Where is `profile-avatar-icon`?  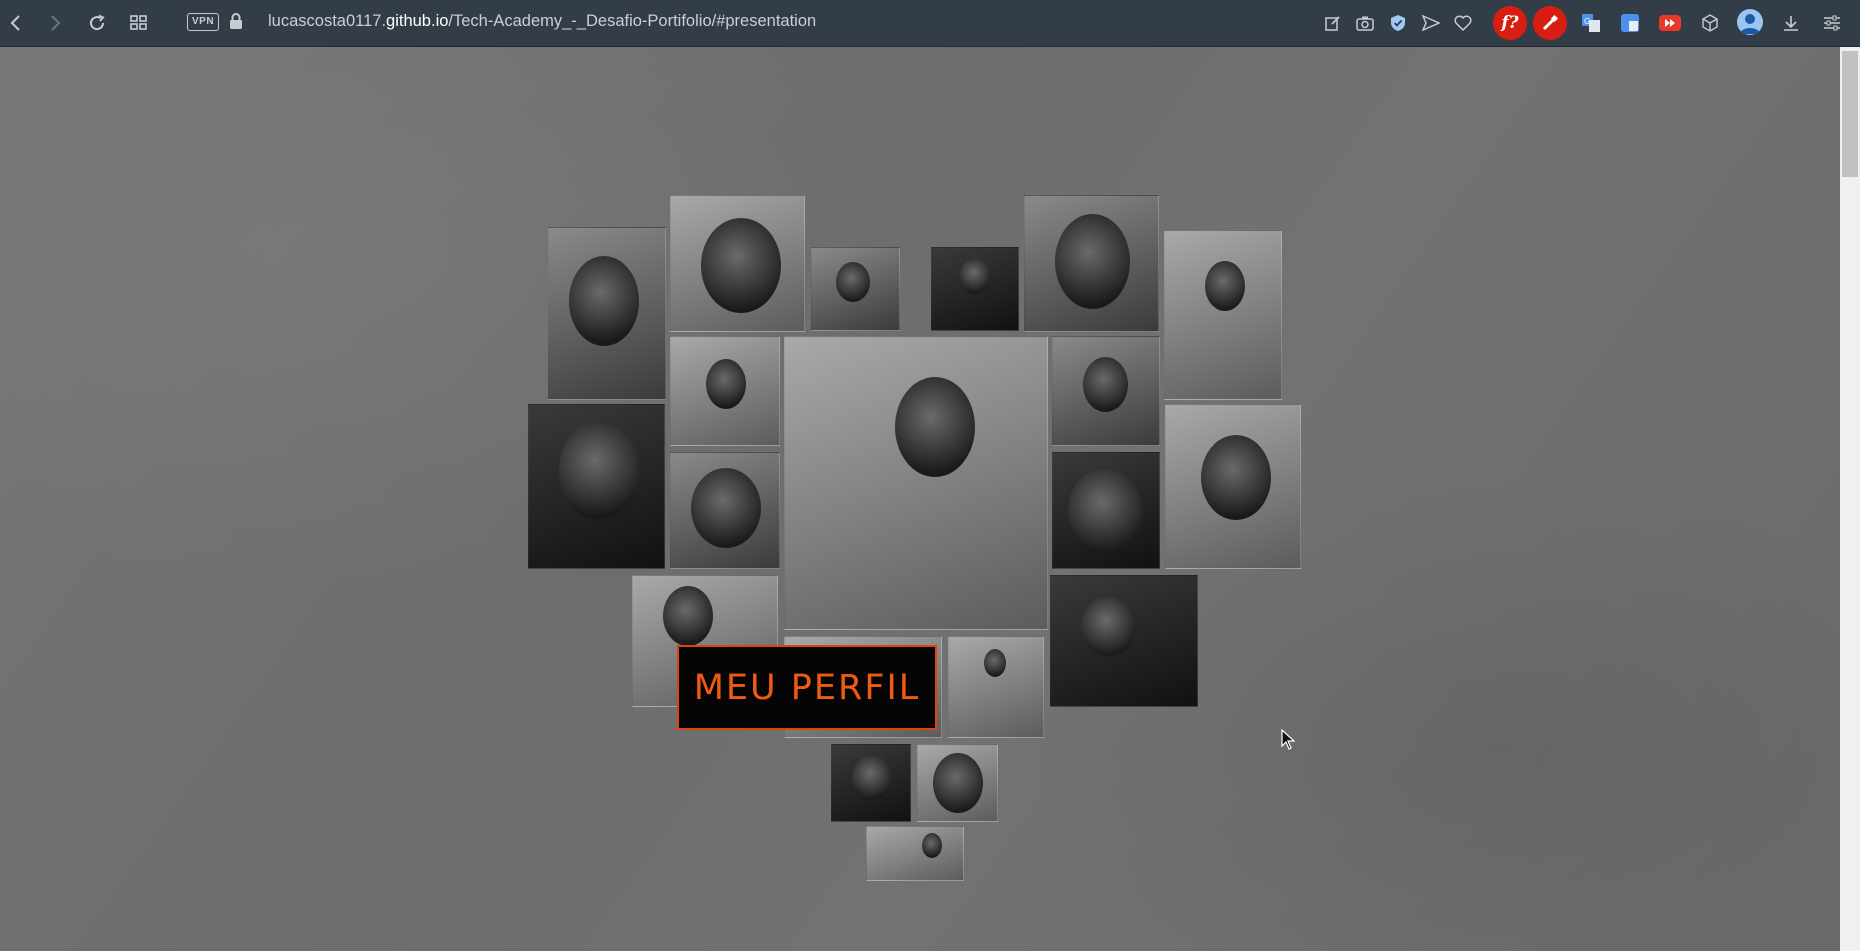 profile-avatar-icon is located at coordinates (1750, 22).